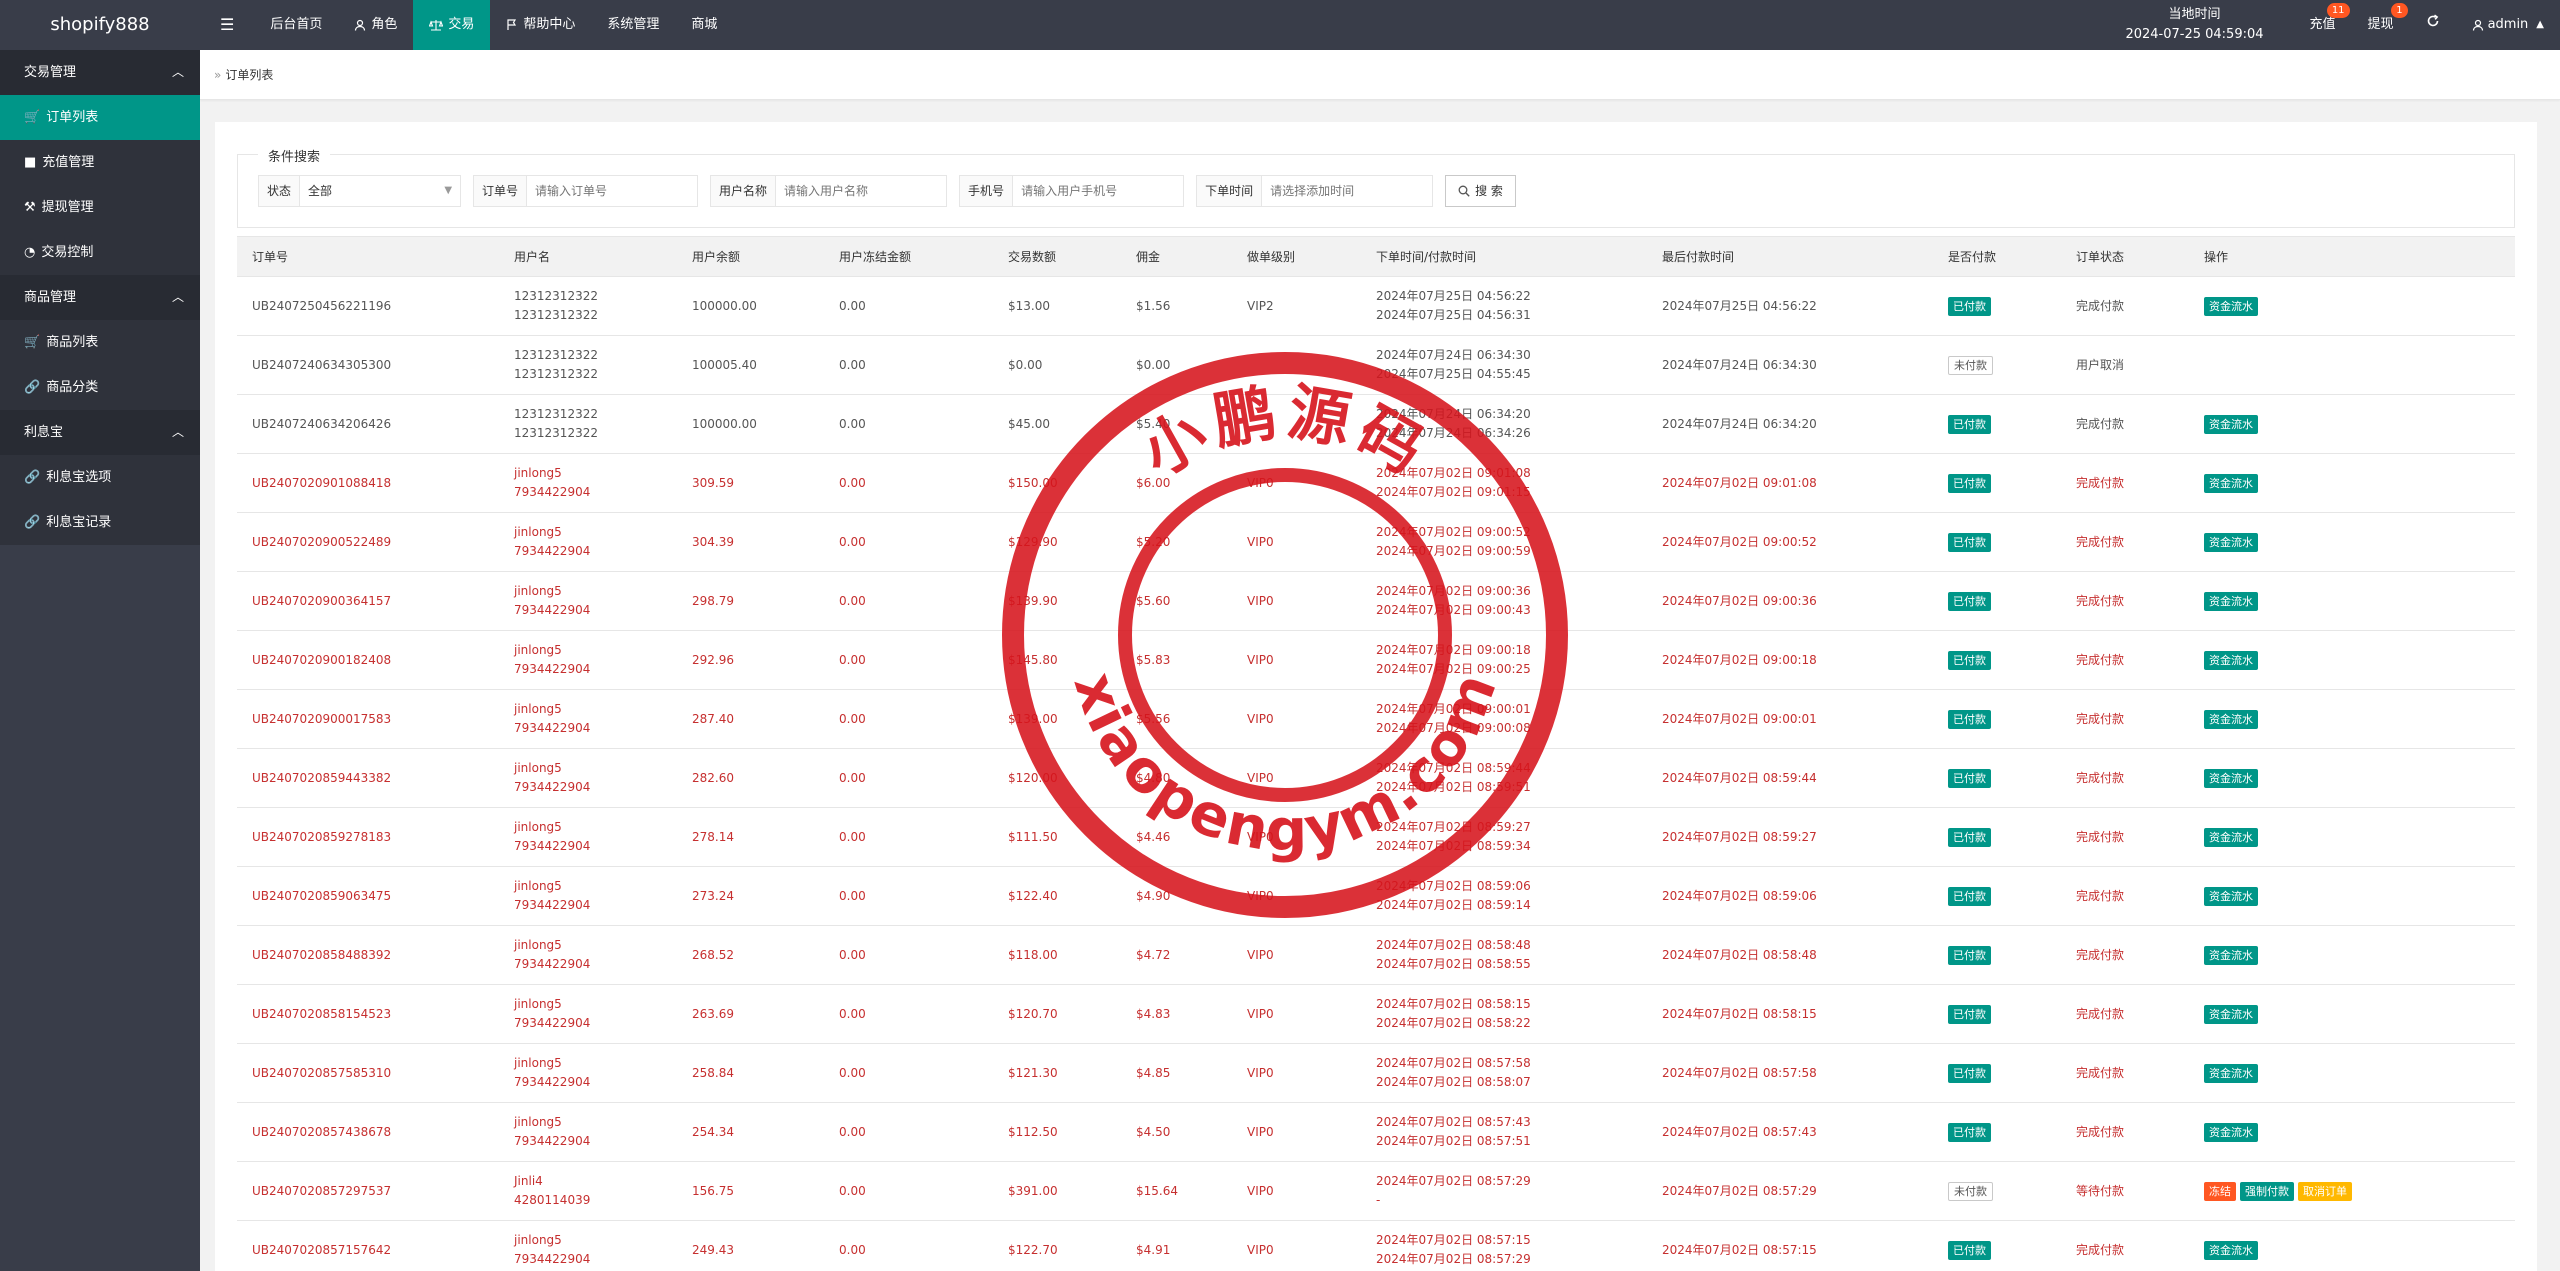 The image size is (2560, 1271). I want to click on withdraw-badge: 1, so click(2399, 10).